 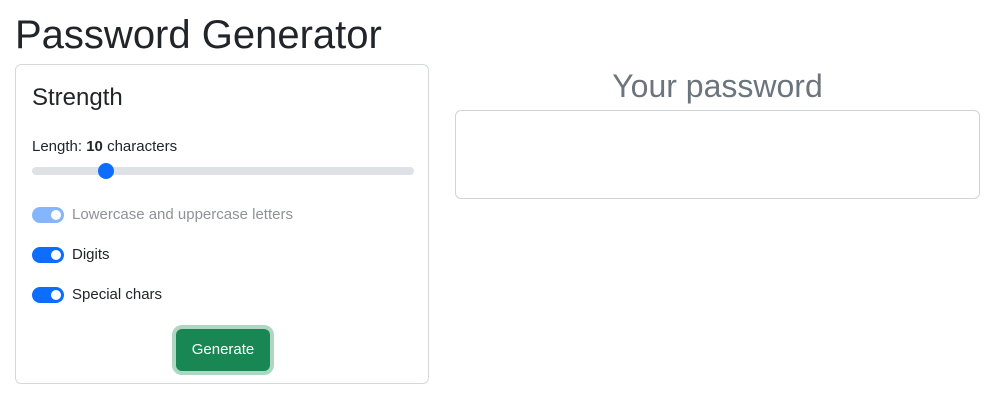 I want to click on option-special-chars: Special chars, so click(x=97, y=295).